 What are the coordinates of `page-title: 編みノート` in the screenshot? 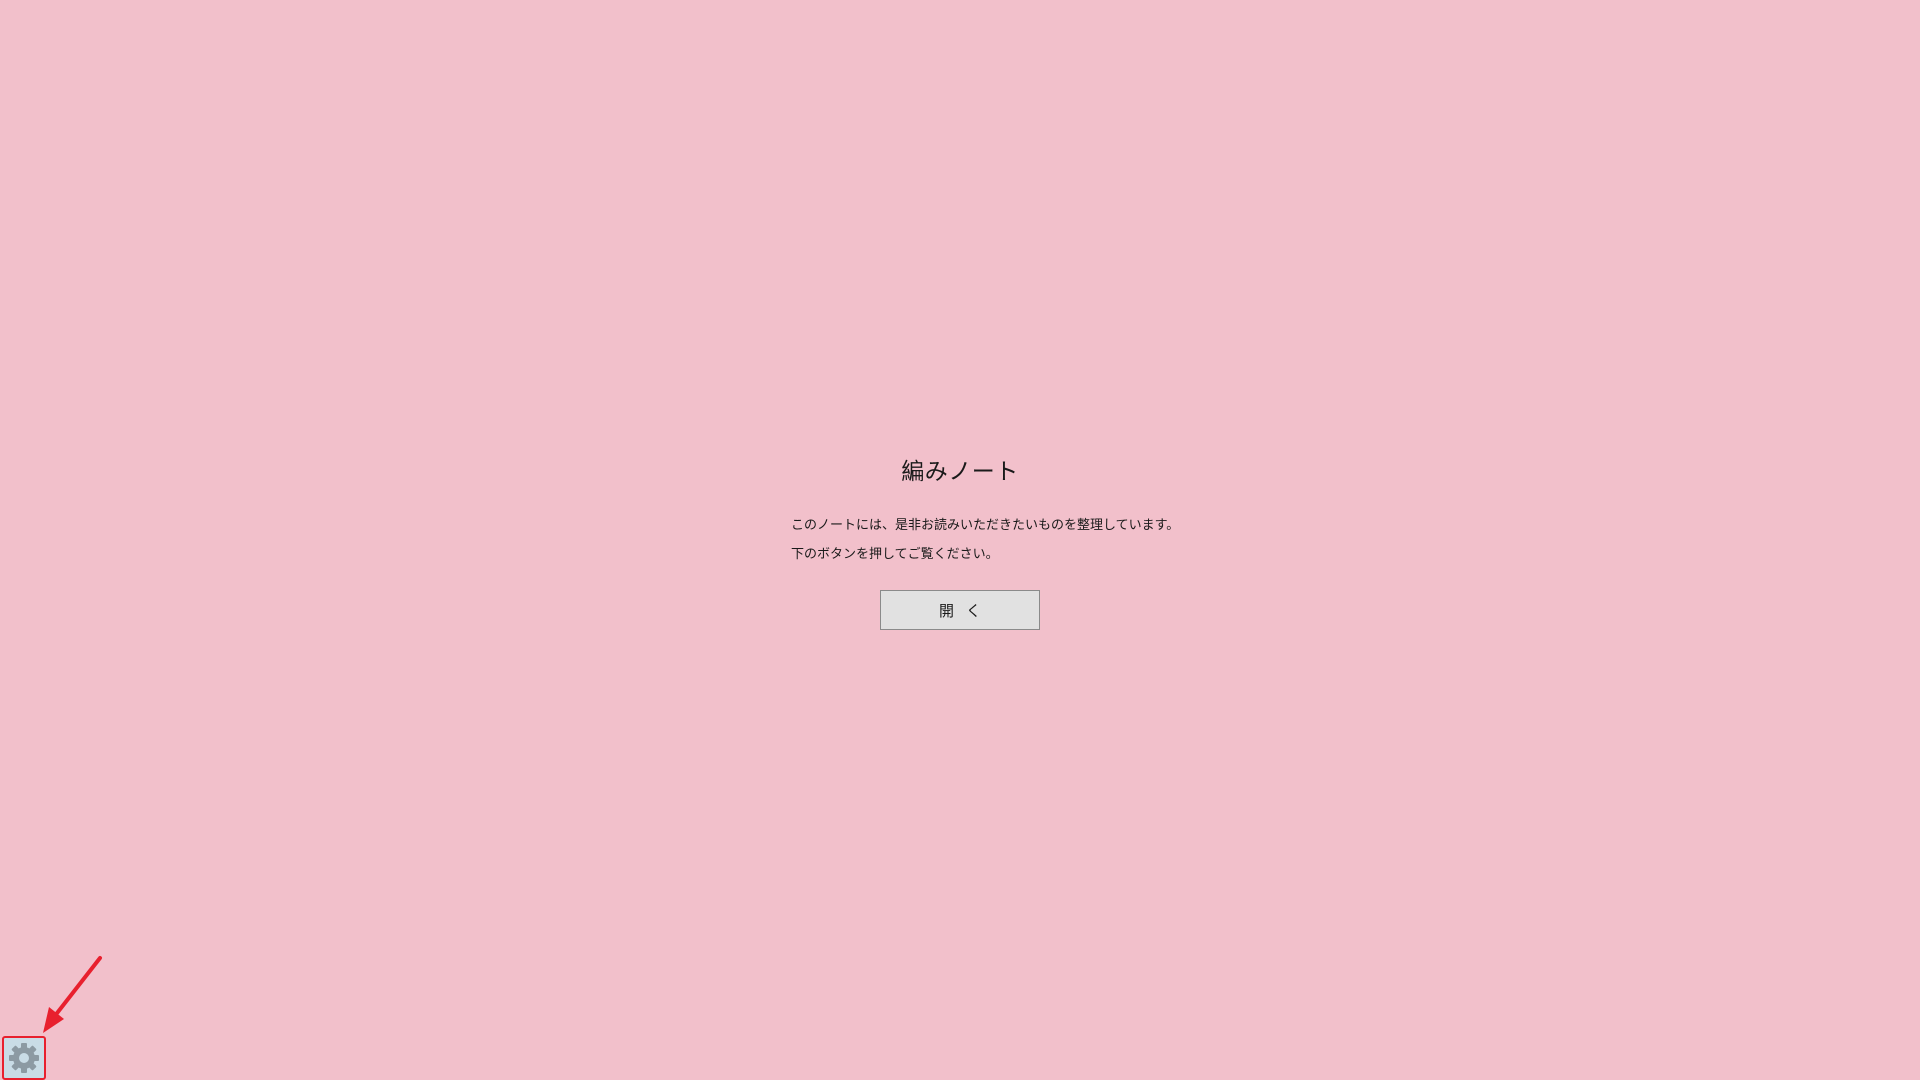 It's located at (960, 472).